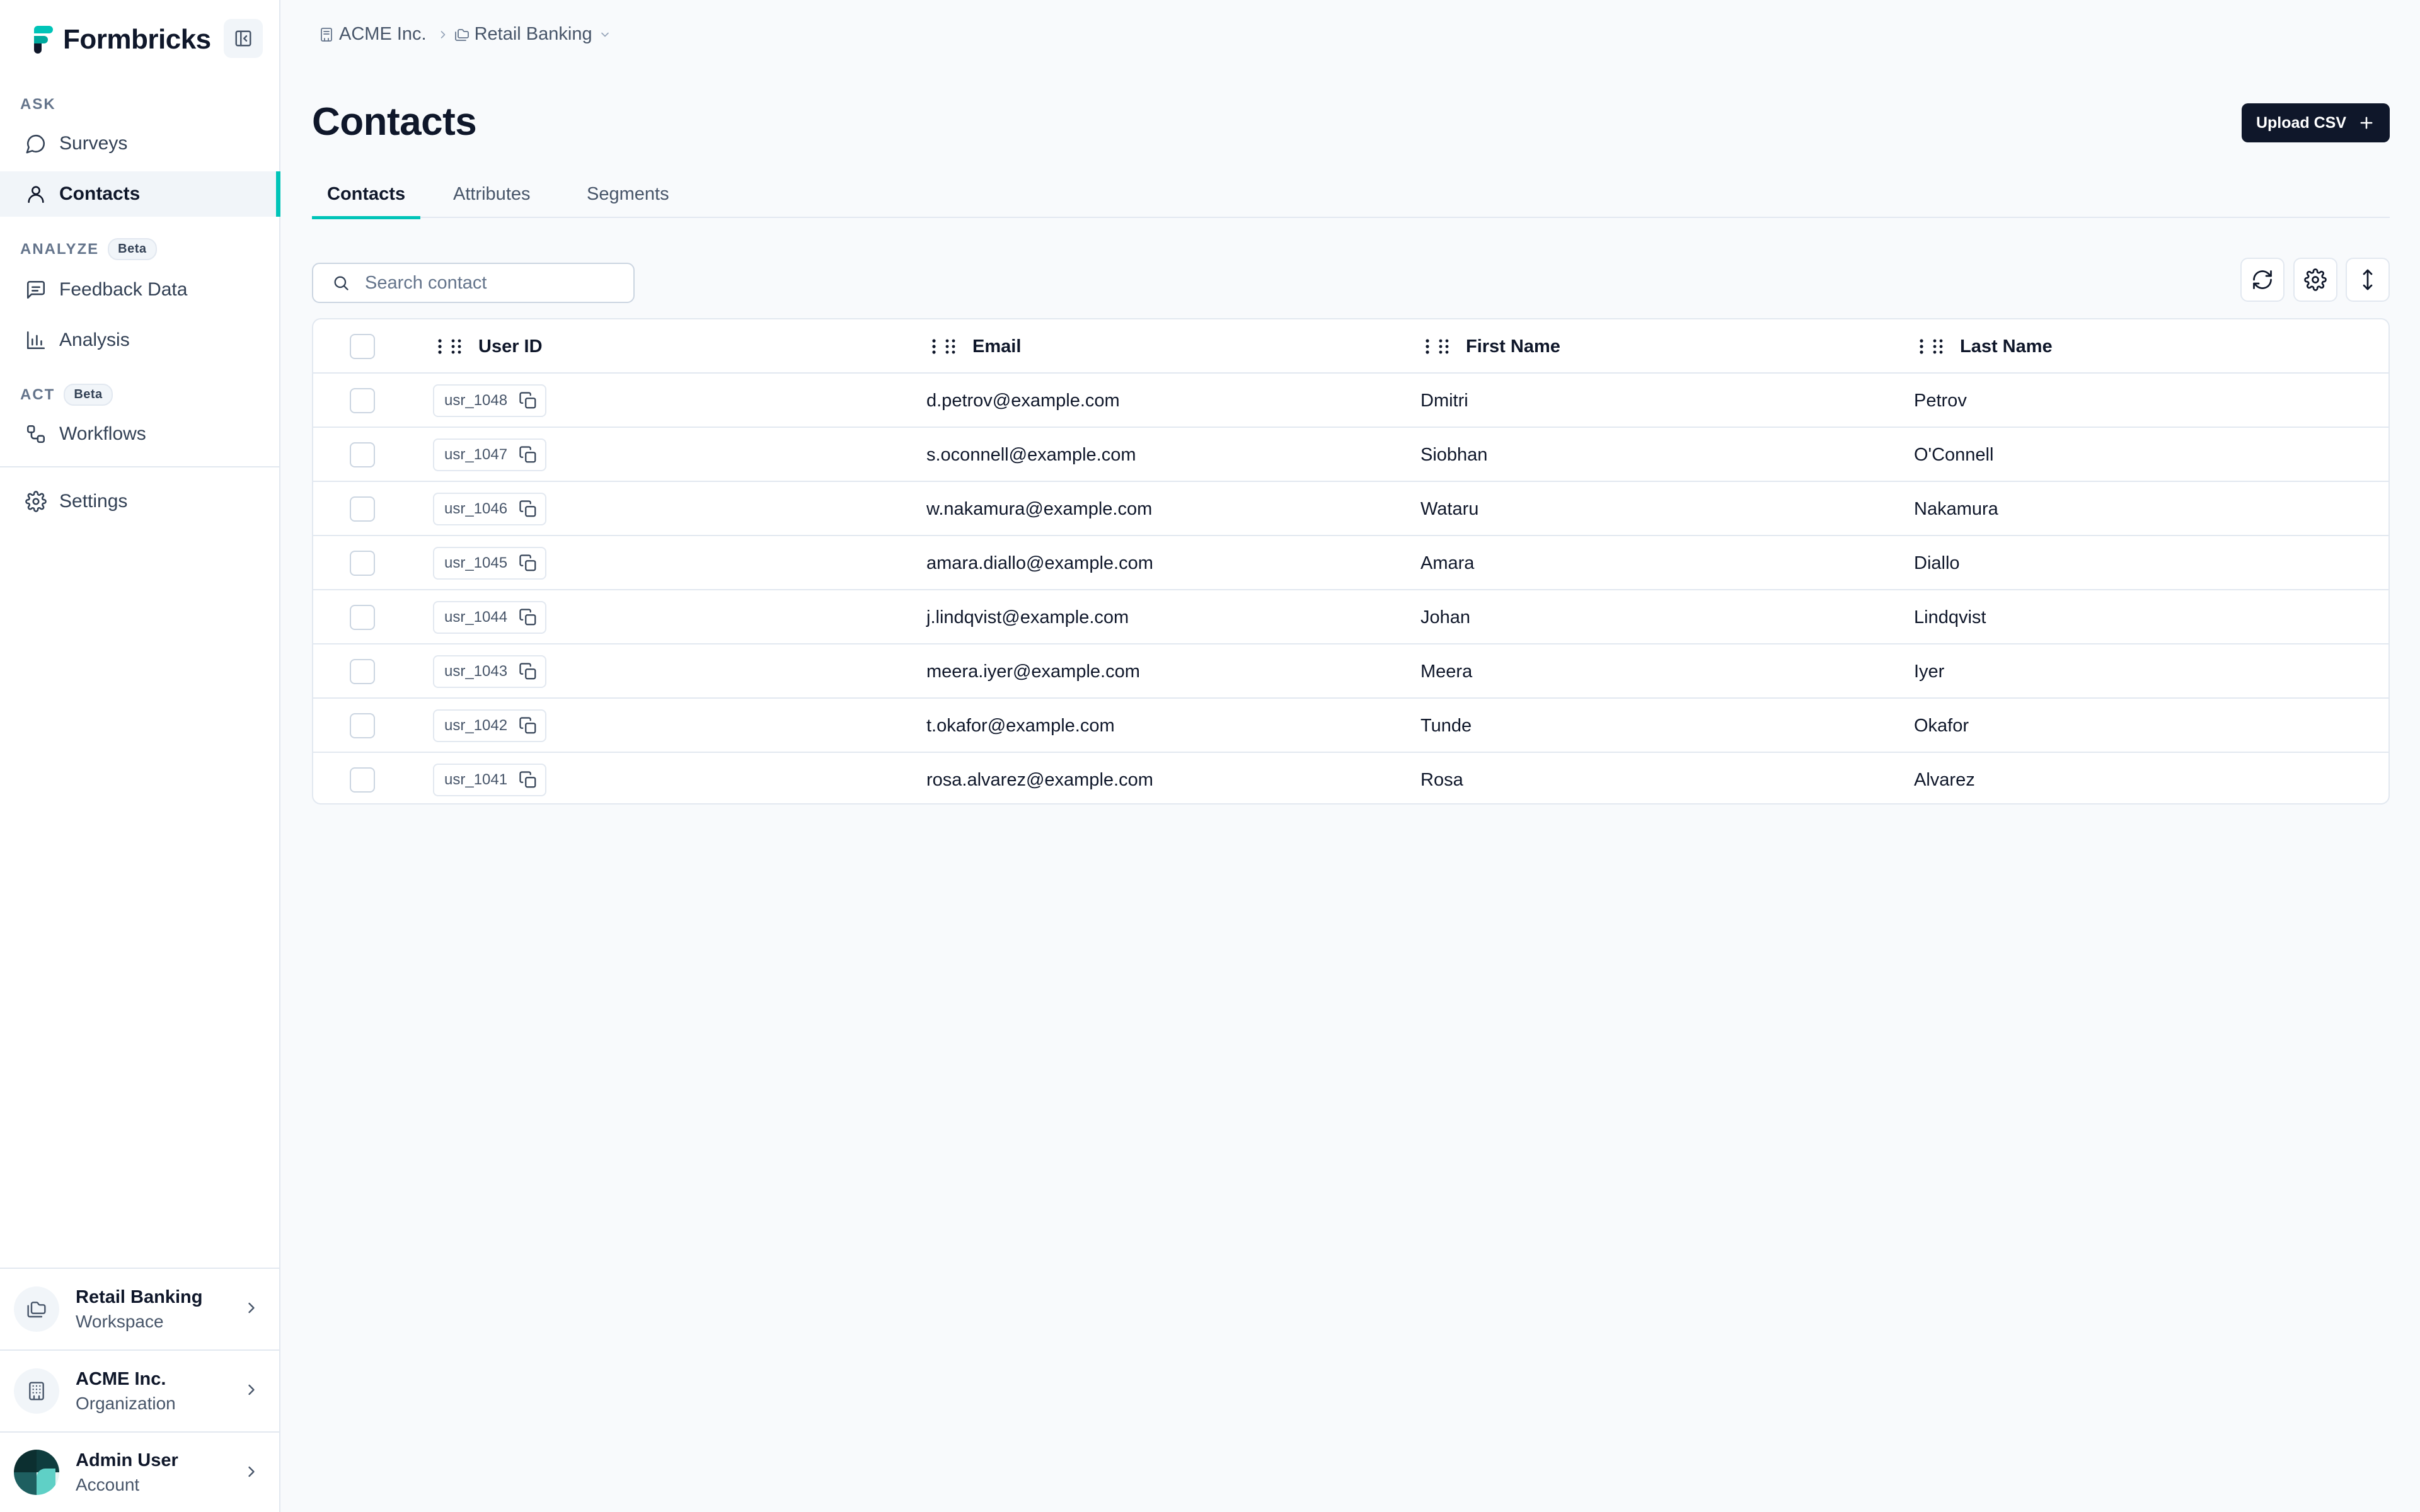  I want to click on upload-csv-label: Upload CSV, so click(2302, 122).